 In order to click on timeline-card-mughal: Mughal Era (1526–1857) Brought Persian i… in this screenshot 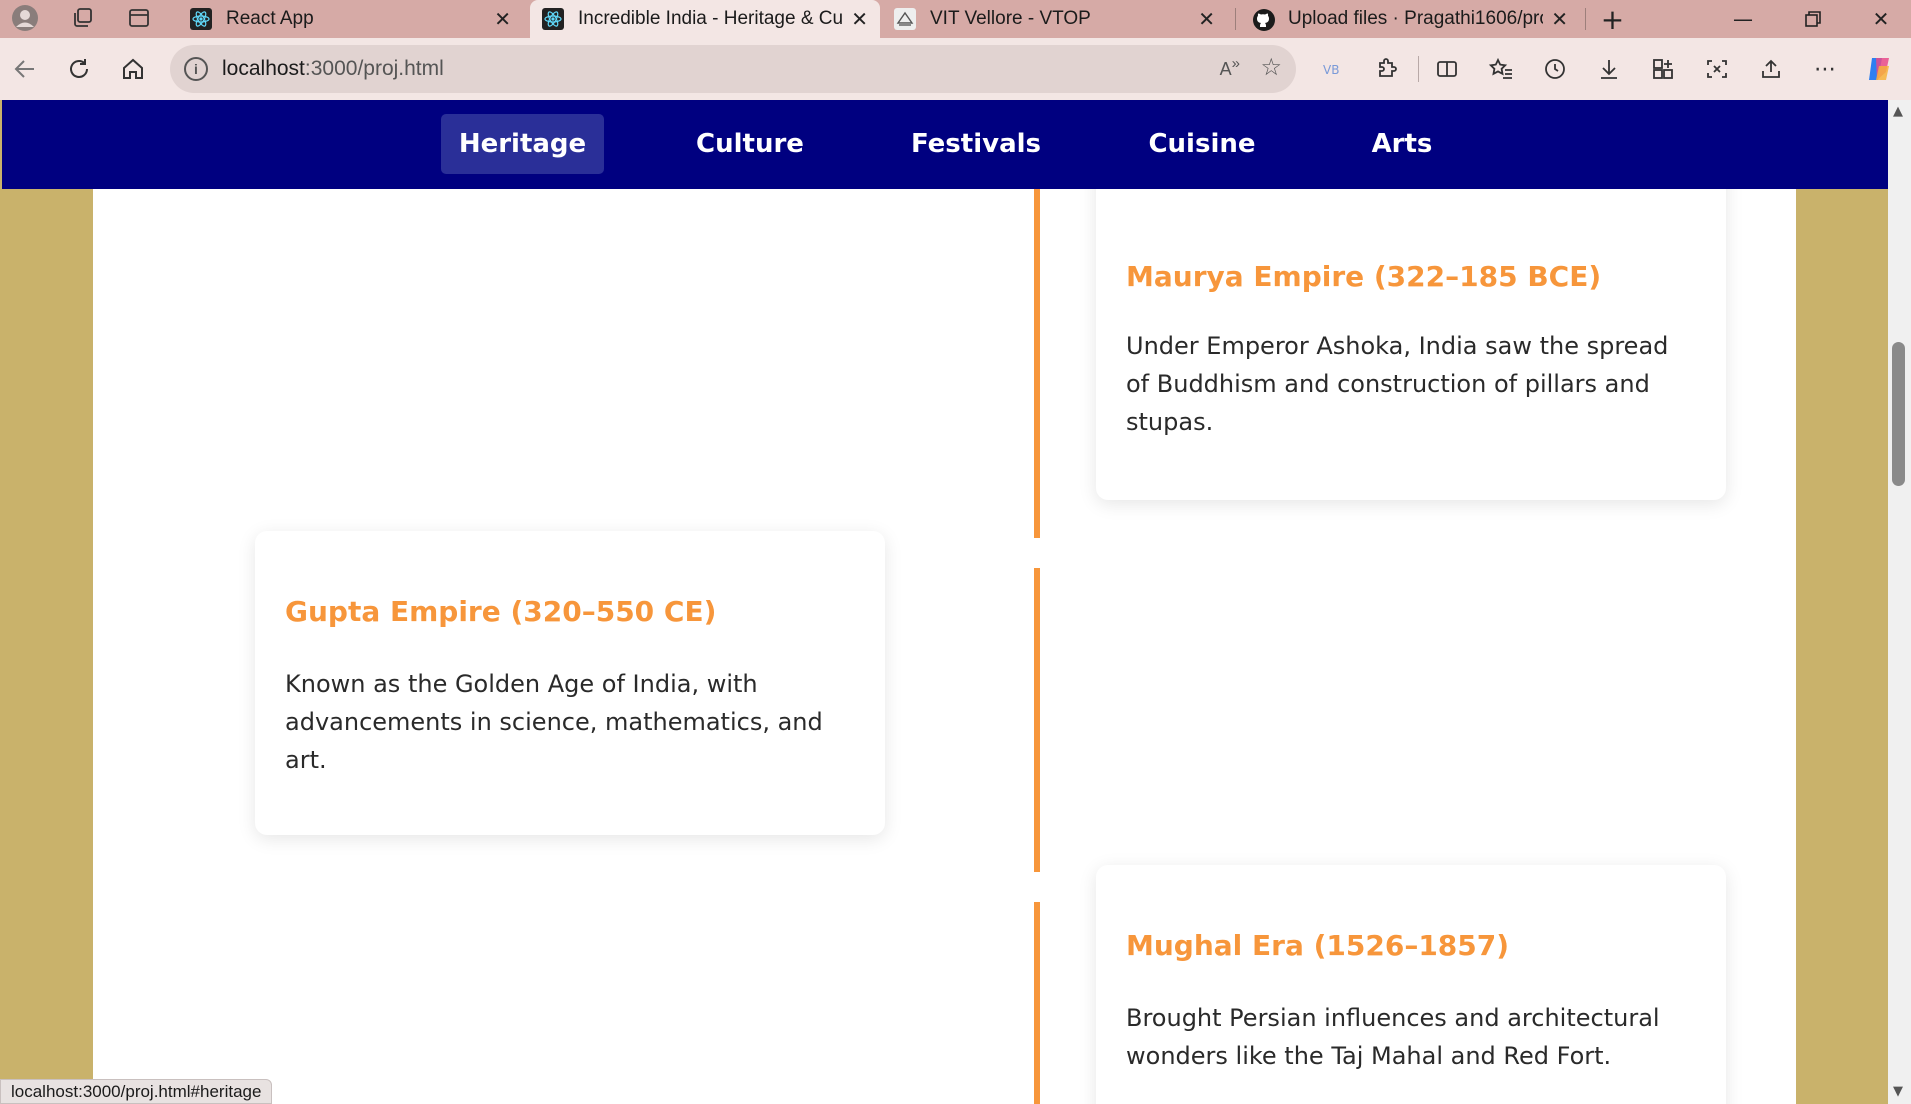, I will do `click(1411, 984)`.